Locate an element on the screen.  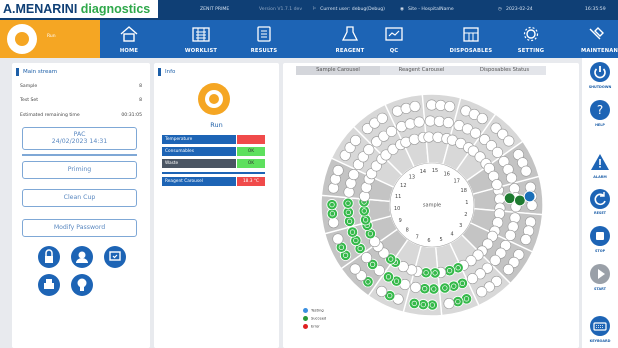
legend-testing: Testing is located at coordinates (313, 310).